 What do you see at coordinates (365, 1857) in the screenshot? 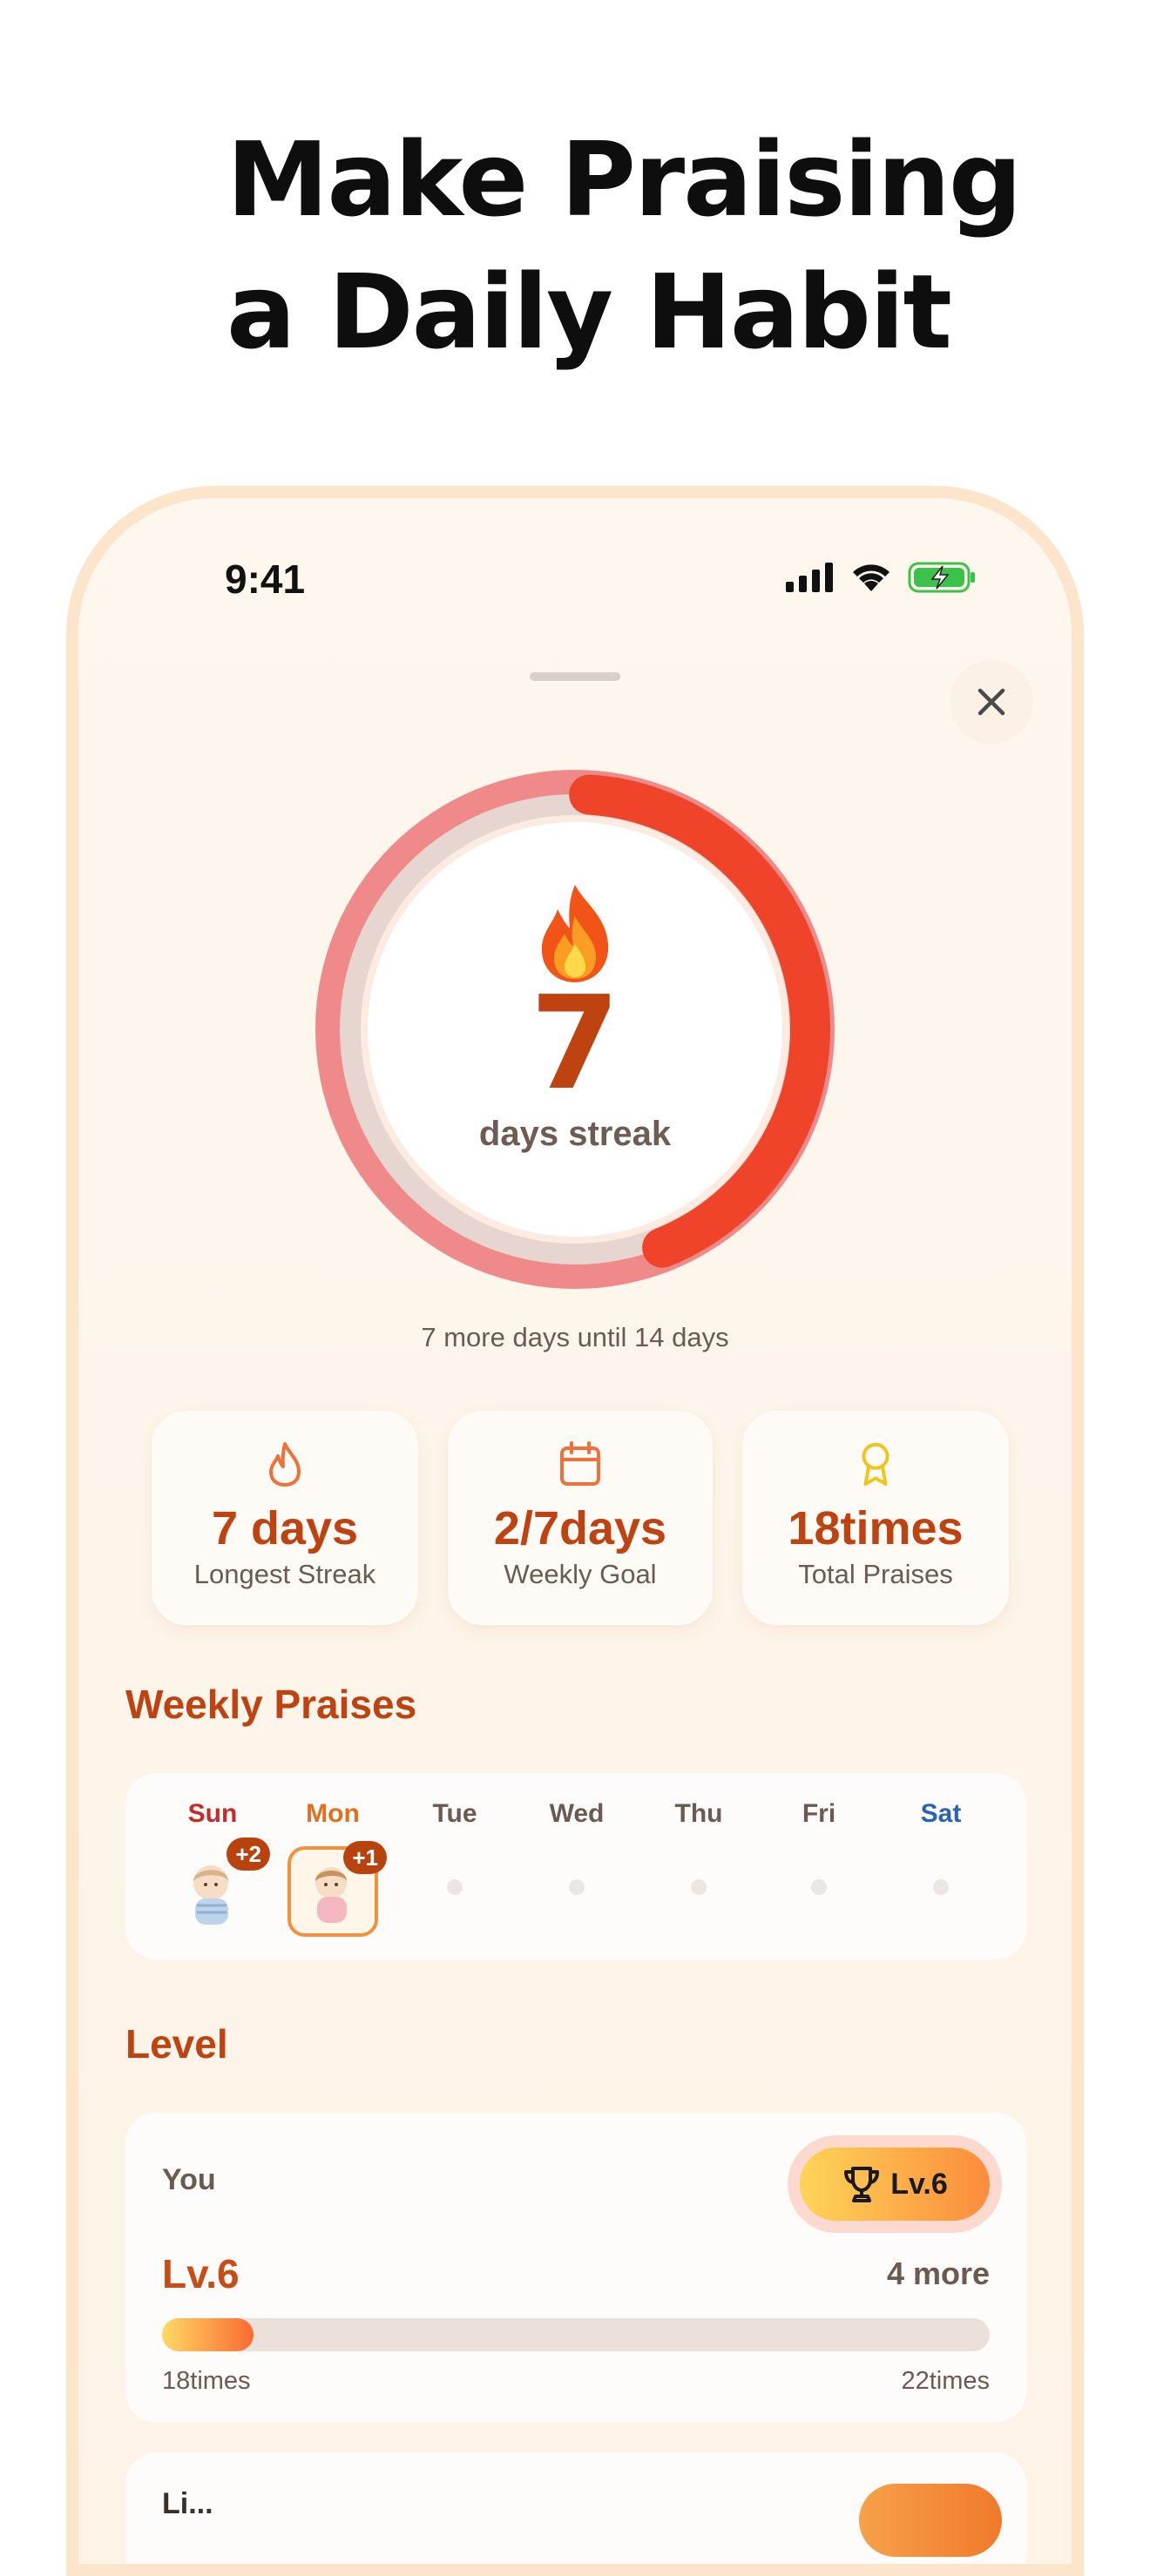
I see `praise-count-badge: +1` at bounding box center [365, 1857].